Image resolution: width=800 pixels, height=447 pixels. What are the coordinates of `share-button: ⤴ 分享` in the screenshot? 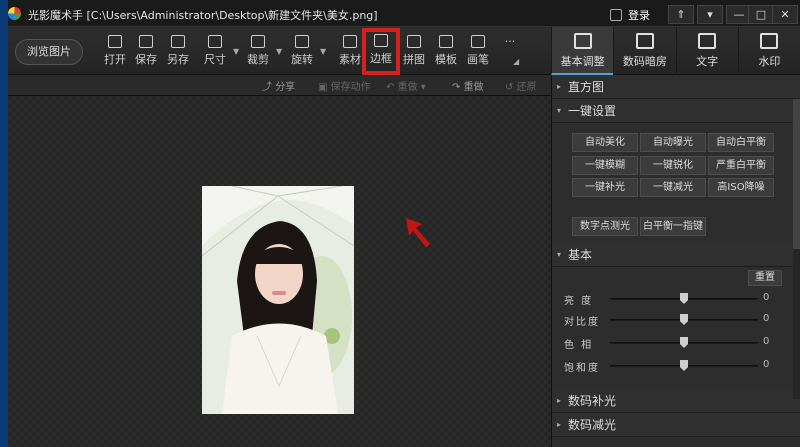 It's located at (278, 85).